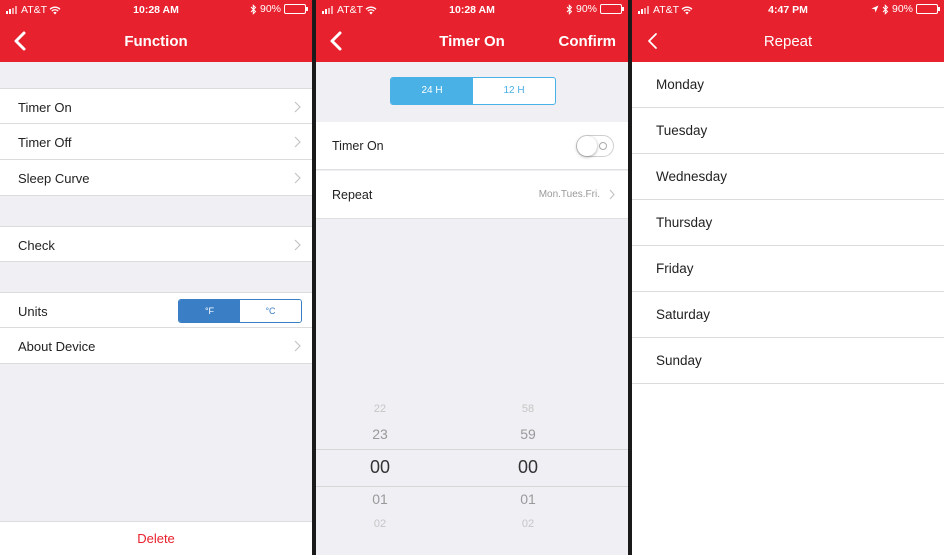  I want to click on about-device-label: About Device, so click(57, 346).